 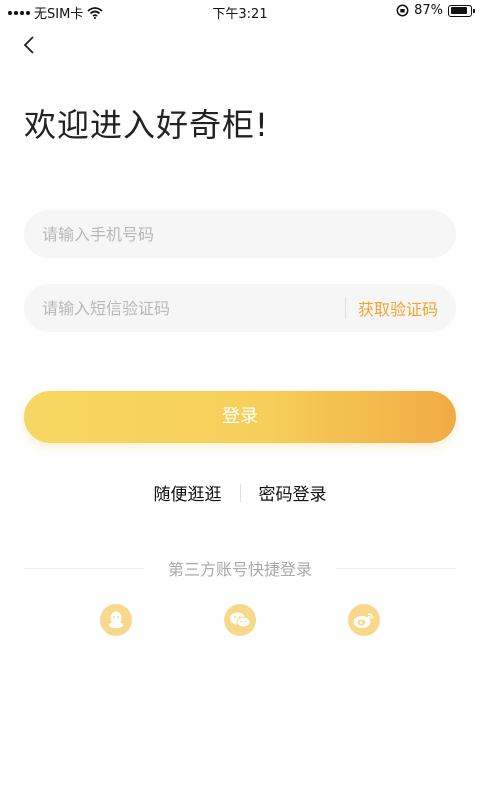 I want to click on page-title: 欢迎进入好奇柜!, so click(x=146, y=125).